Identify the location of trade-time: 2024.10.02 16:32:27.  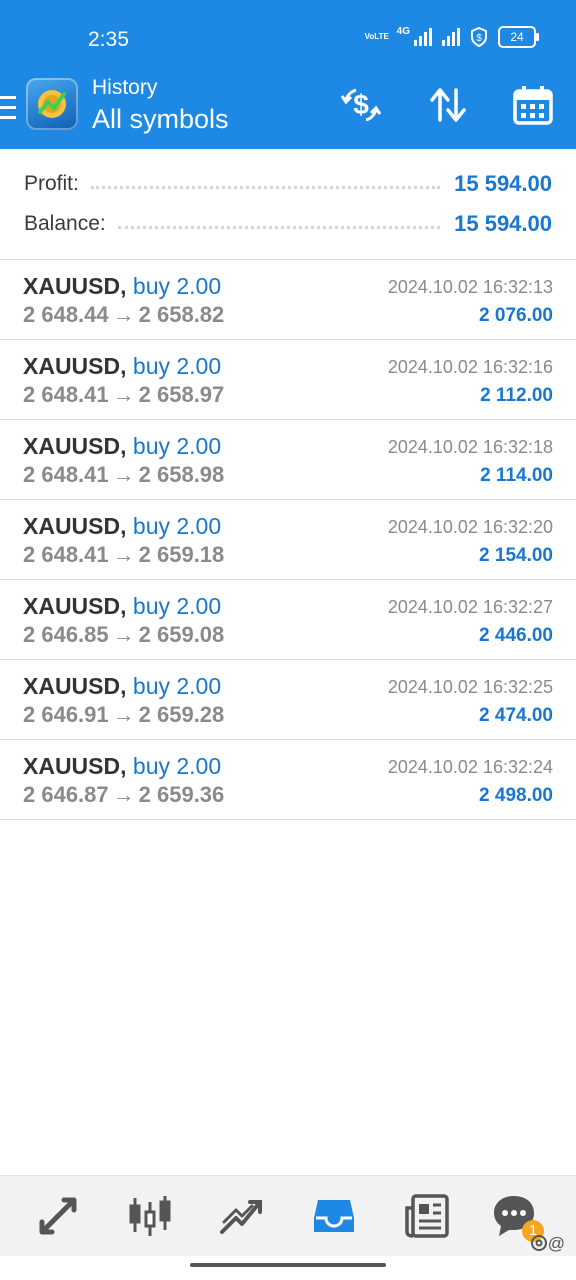
(470, 607).